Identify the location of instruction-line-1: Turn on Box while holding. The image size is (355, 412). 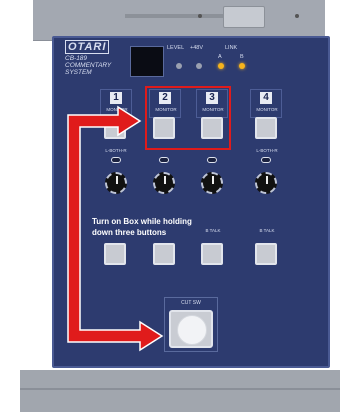
(142, 221).